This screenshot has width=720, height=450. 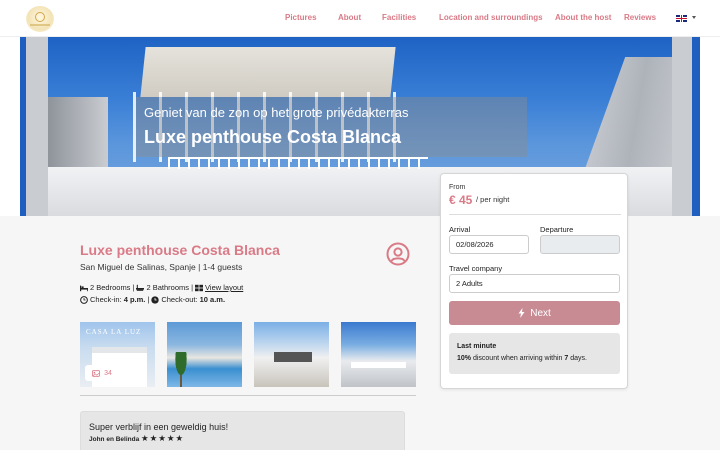 What do you see at coordinates (273, 137) in the screenshot?
I see `hero-title: Luxe penthouse Costa Blanca` at bounding box center [273, 137].